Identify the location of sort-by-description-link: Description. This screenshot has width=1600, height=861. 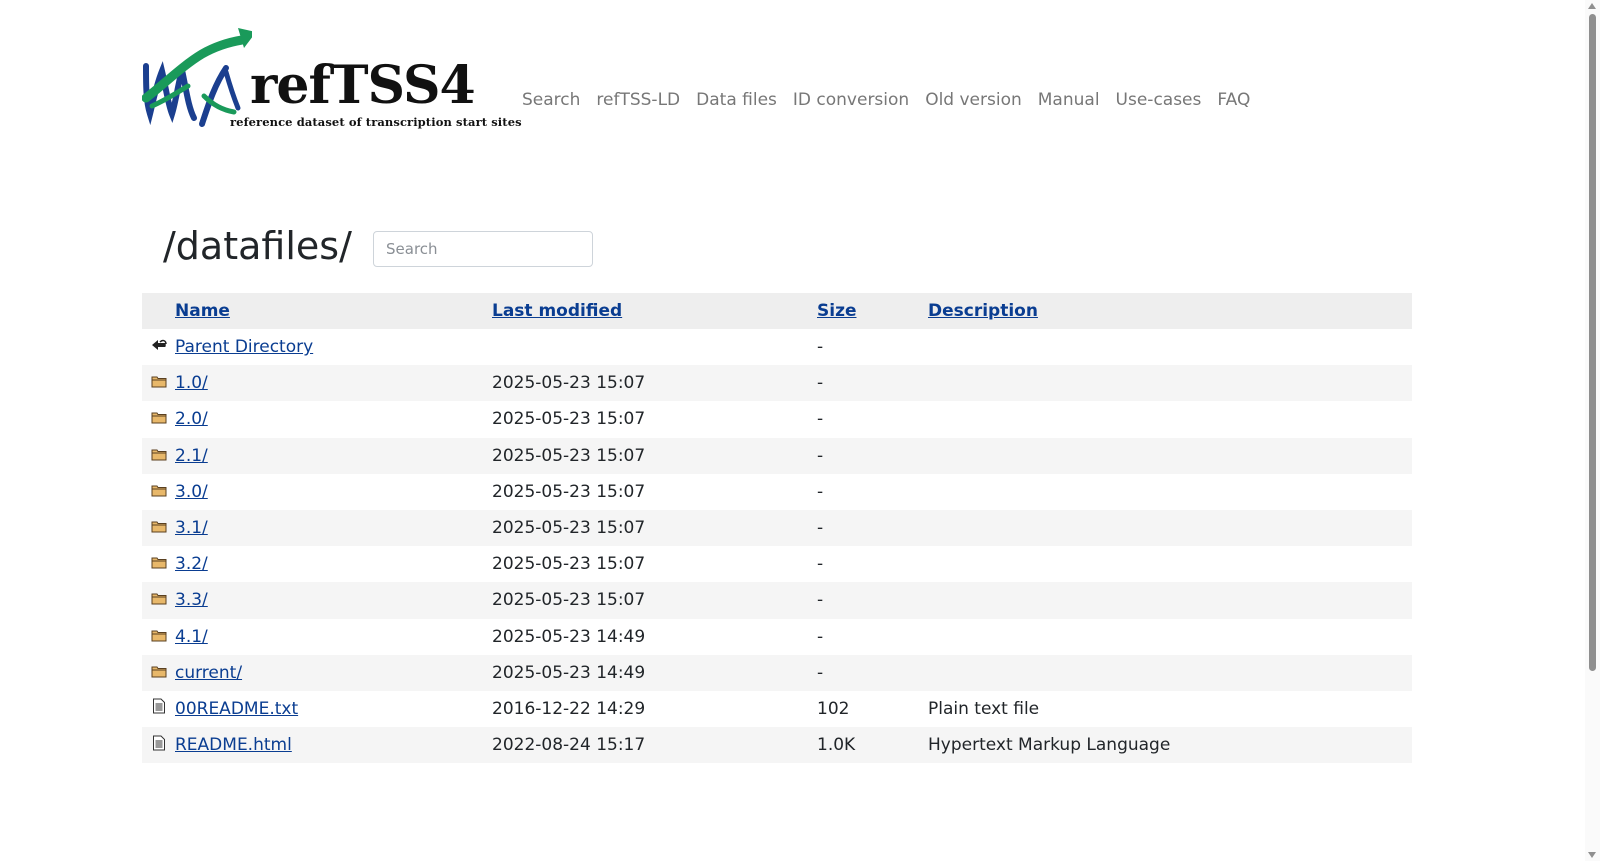
(983, 311).